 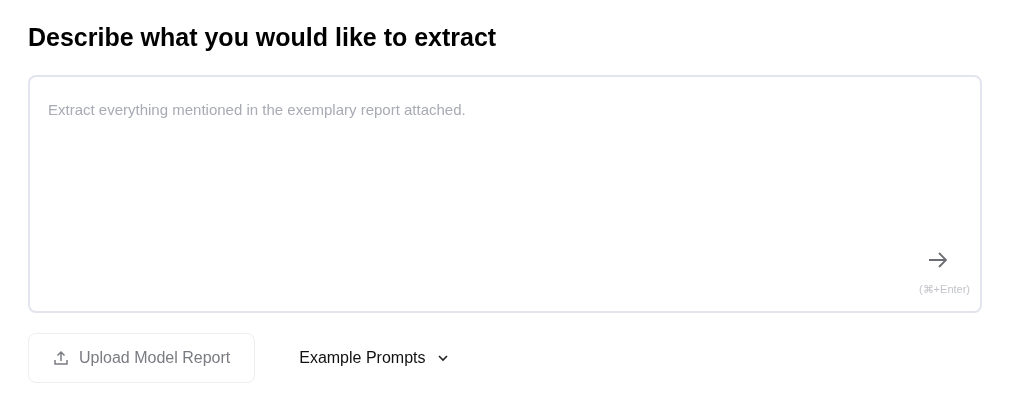 I want to click on page-heading: Describe what you would like to extract, so click(x=263, y=37).